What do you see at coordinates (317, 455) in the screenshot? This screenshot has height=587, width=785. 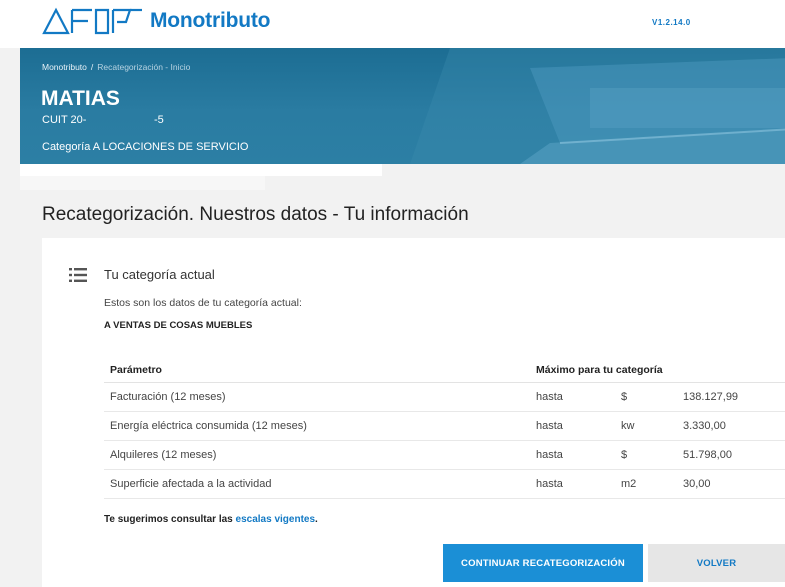 I see `param-name: Alquileres (12 meses)` at bounding box center [317, 455].